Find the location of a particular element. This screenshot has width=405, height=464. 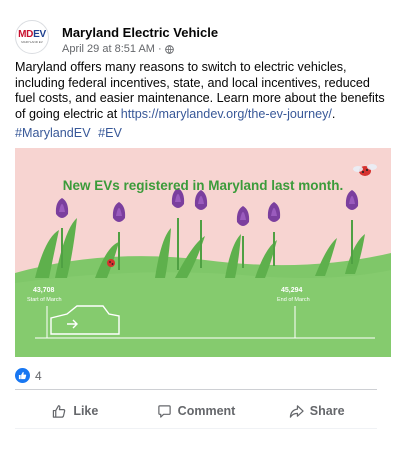

end-value: 45,294 is located at coordinates (292, 290).